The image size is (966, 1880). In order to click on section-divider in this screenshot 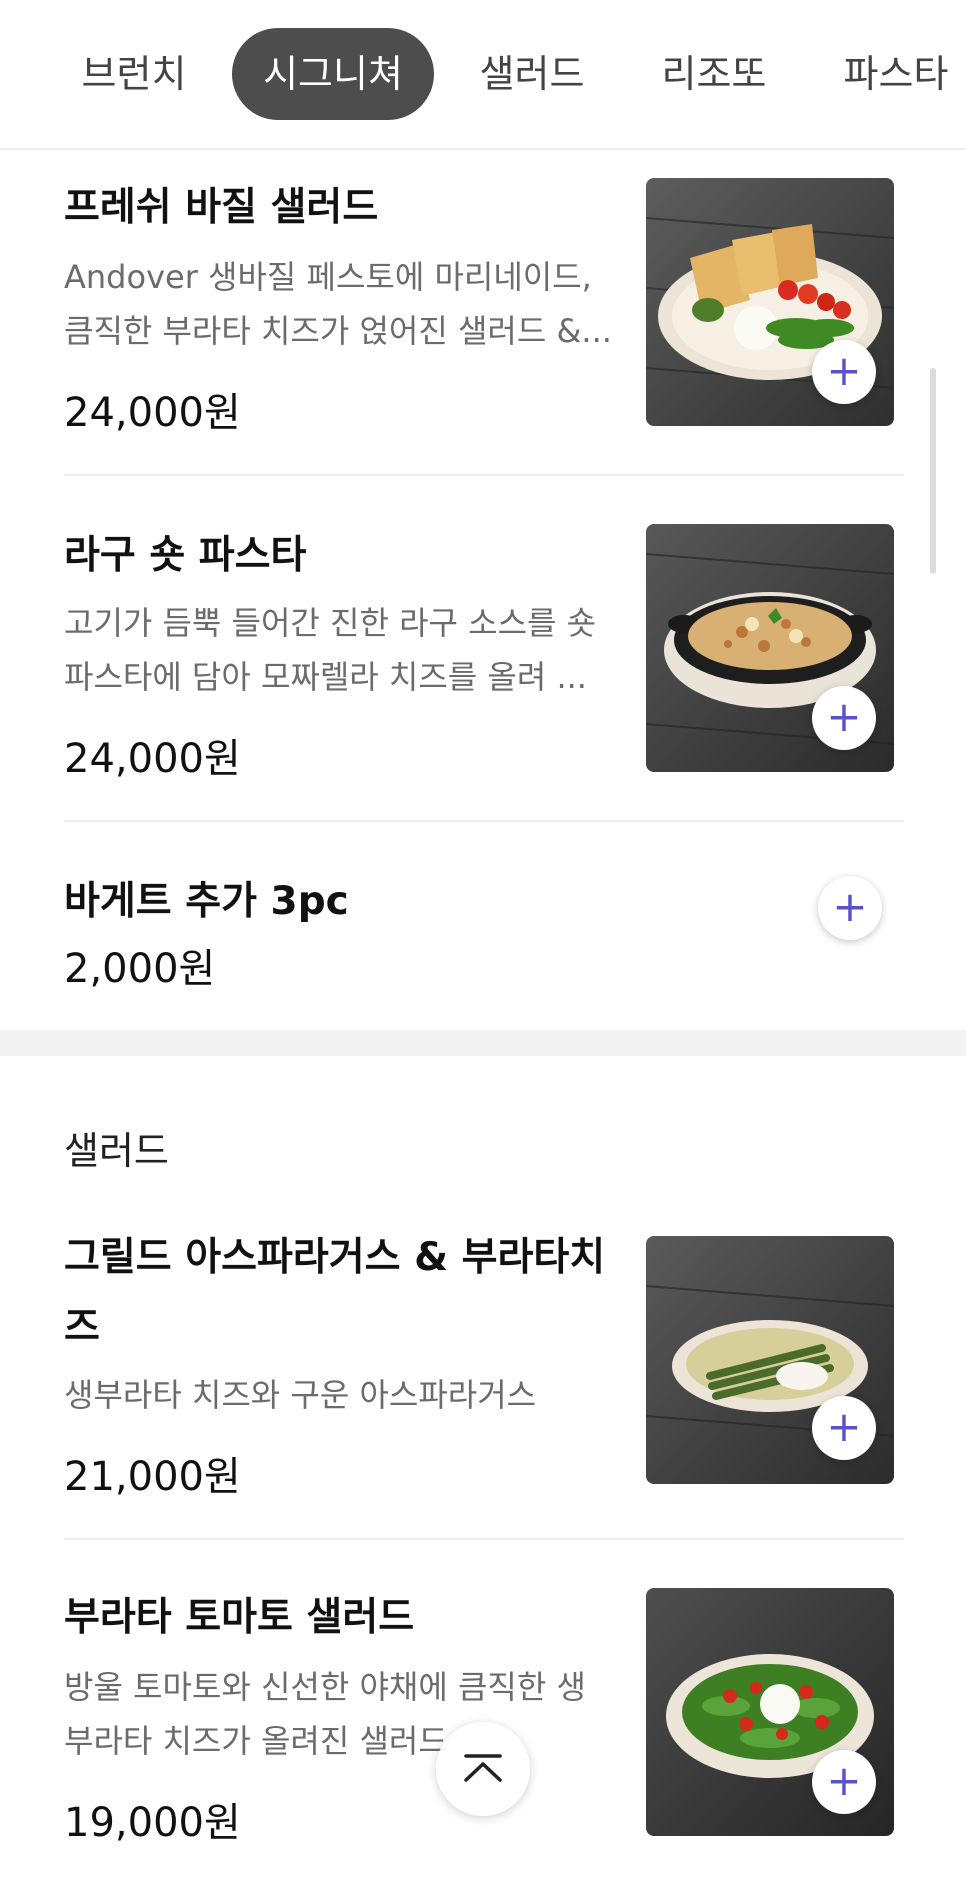, I will do `click(483, 1043)`.